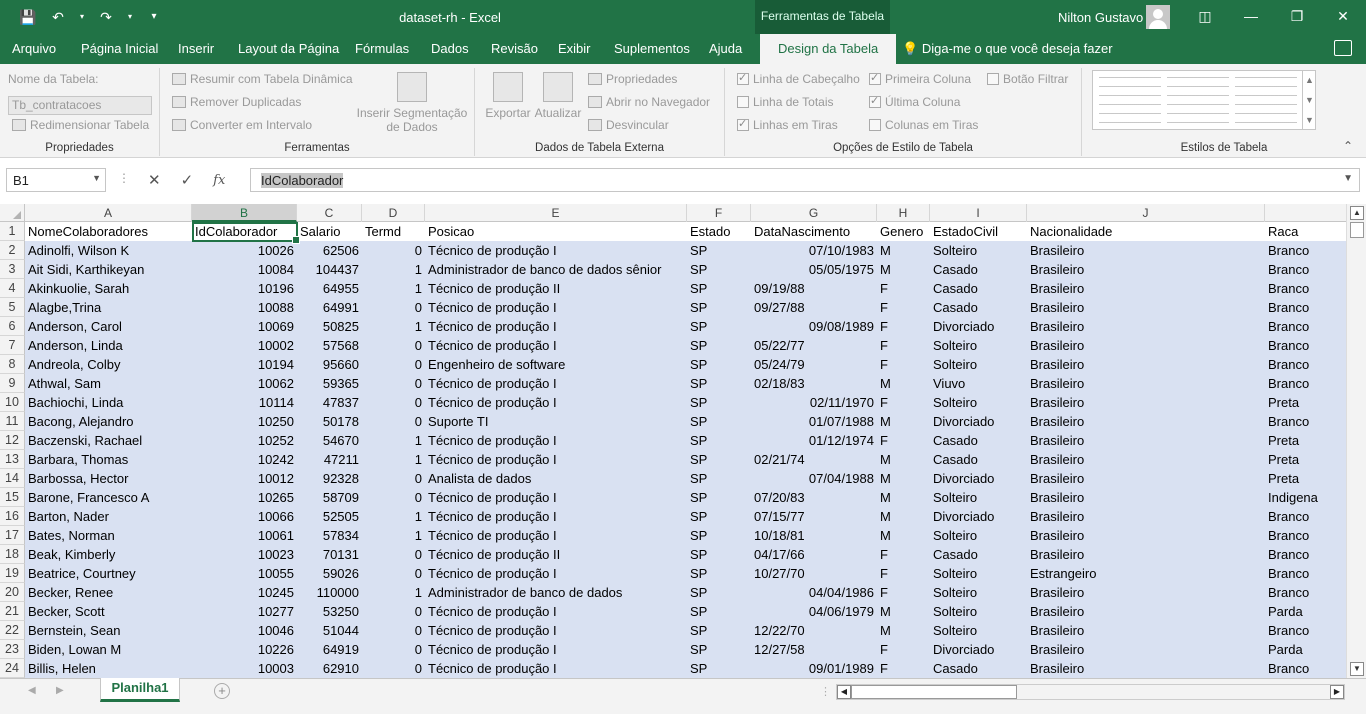 The width and height of the screenshot is (1366, 714). Describe the element at coordinates (244, 402) in the screenshot. I see `table-cell: 10114` at that location.